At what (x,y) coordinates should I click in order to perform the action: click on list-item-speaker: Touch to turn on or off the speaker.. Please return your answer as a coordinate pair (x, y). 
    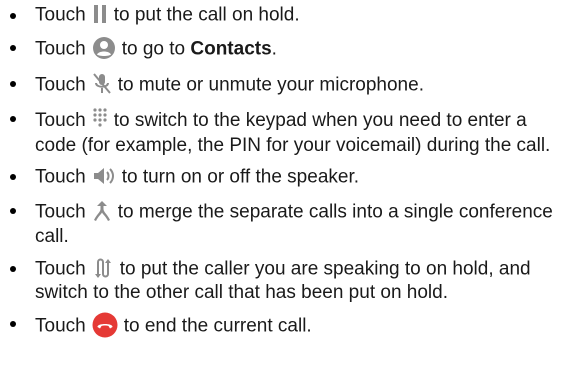
    Looking at the image, I should click on (280, 177).